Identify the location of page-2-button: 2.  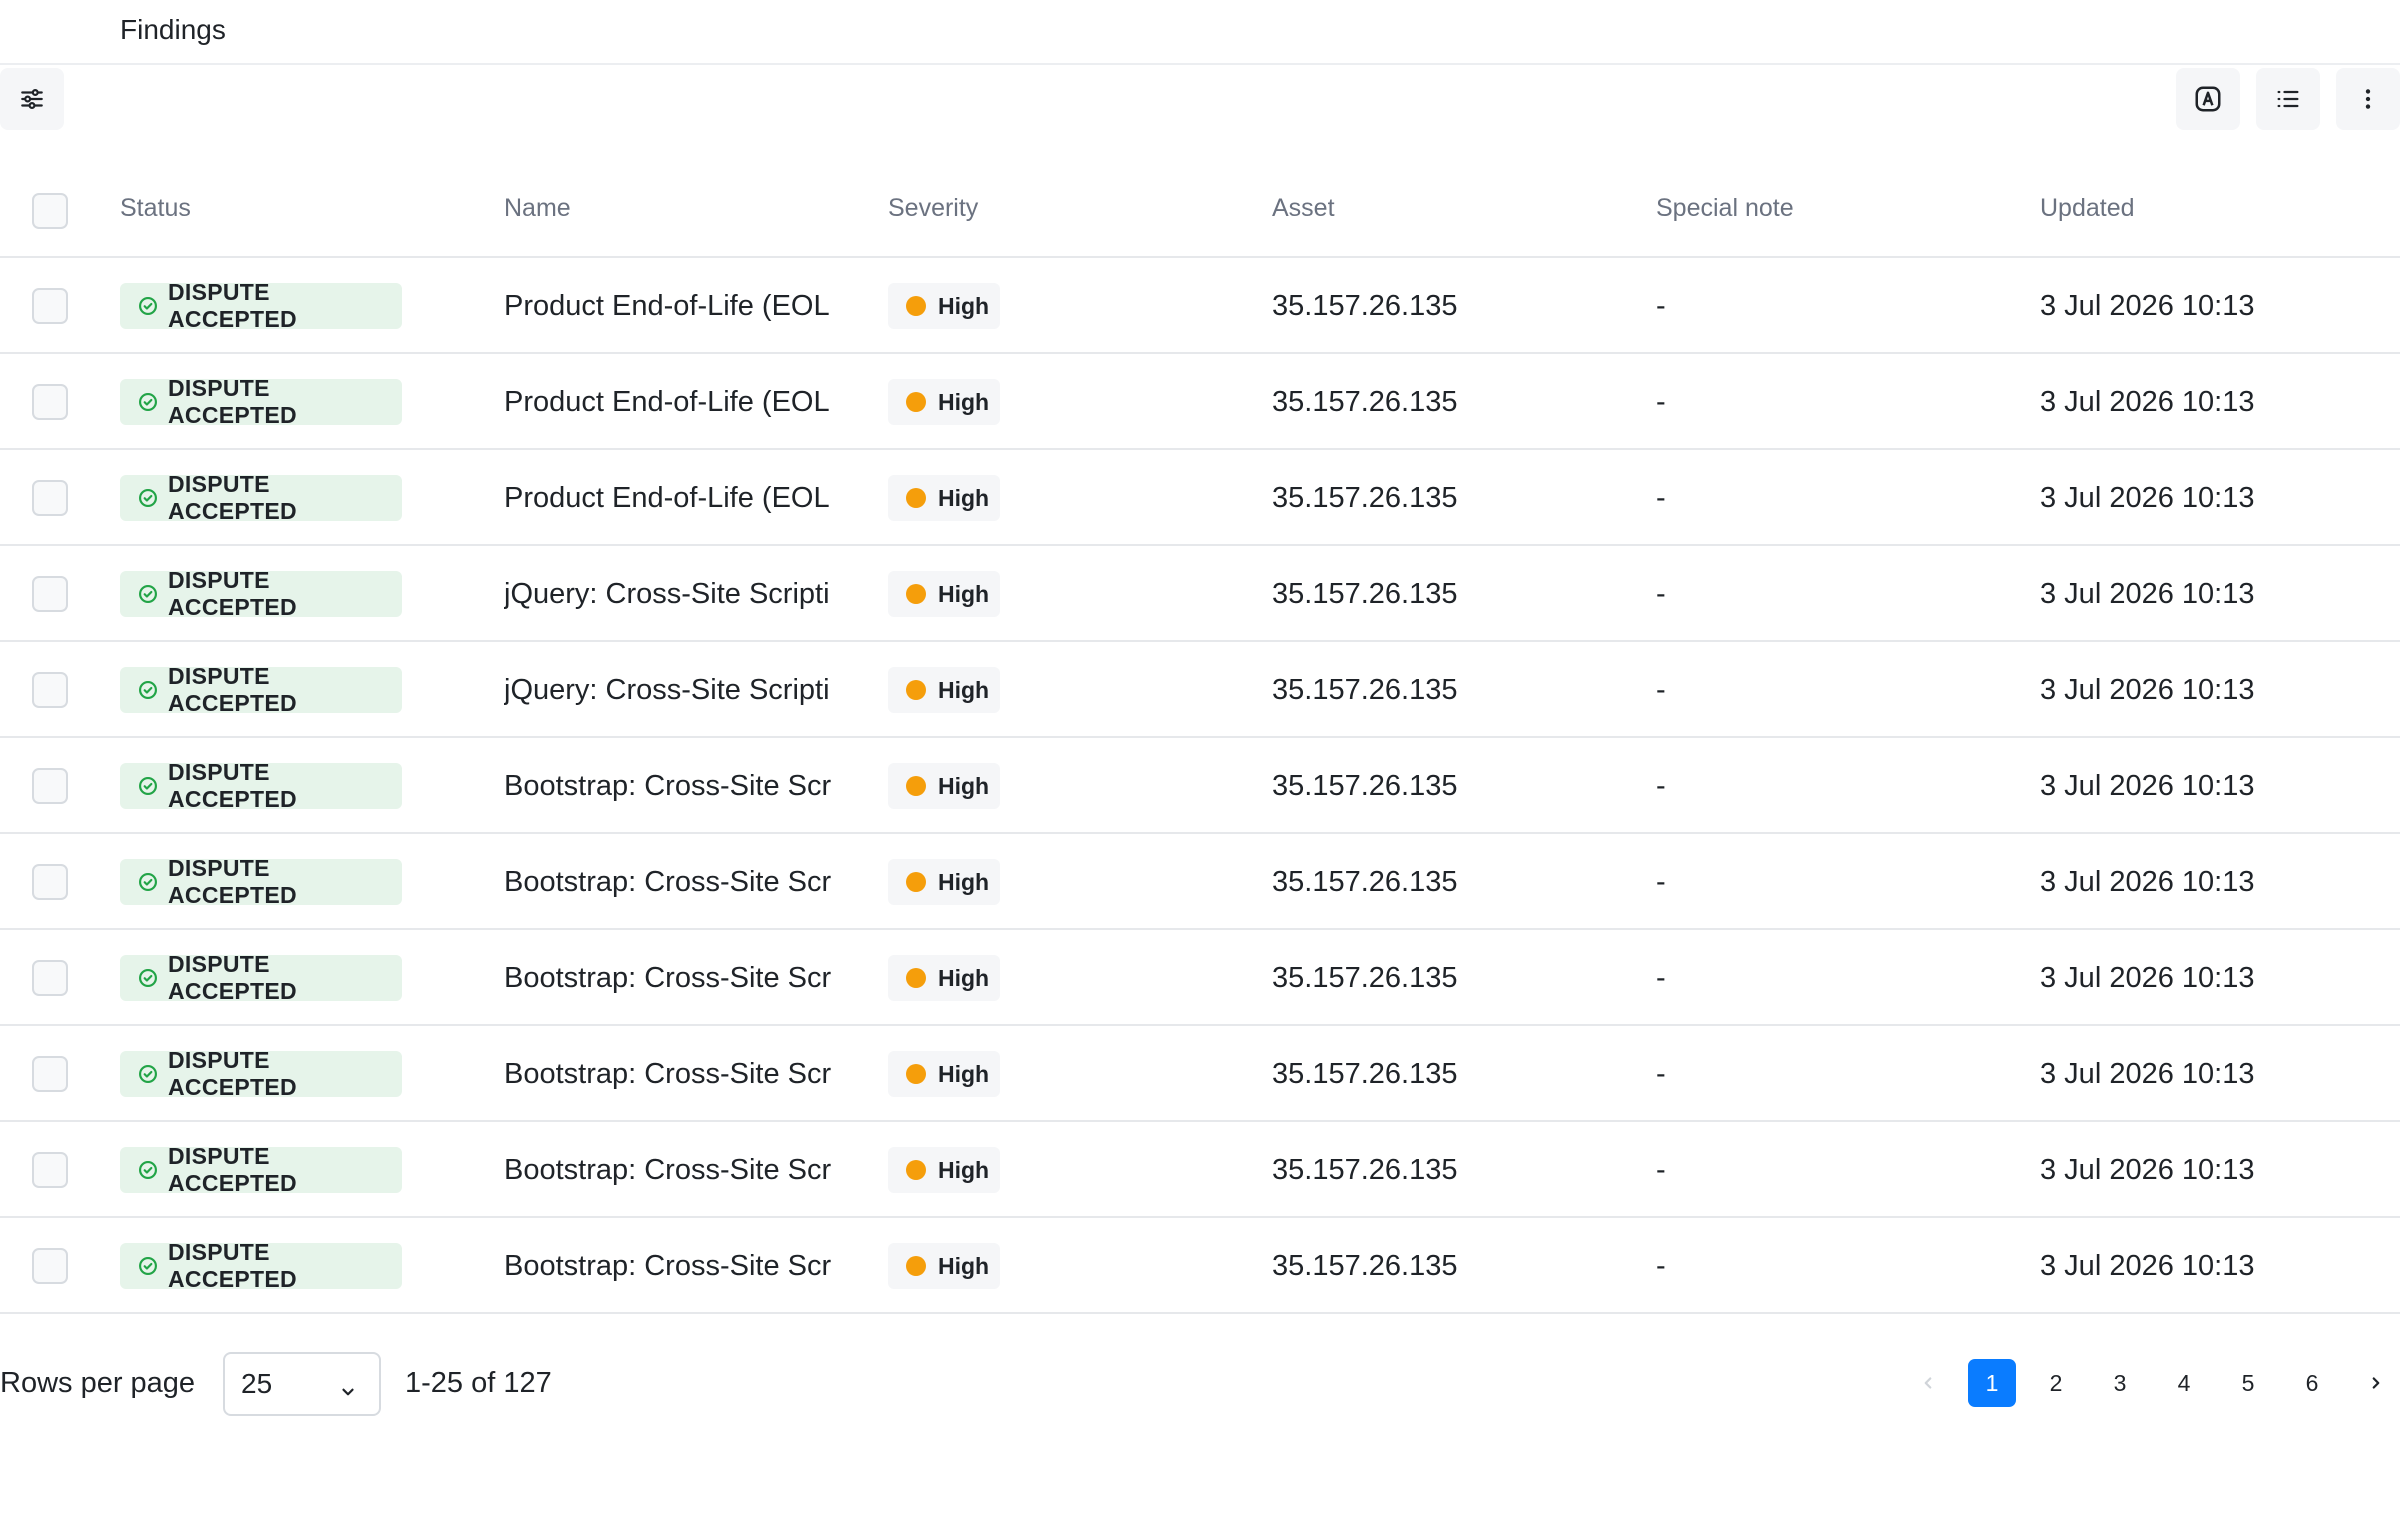
(2056, 1383).